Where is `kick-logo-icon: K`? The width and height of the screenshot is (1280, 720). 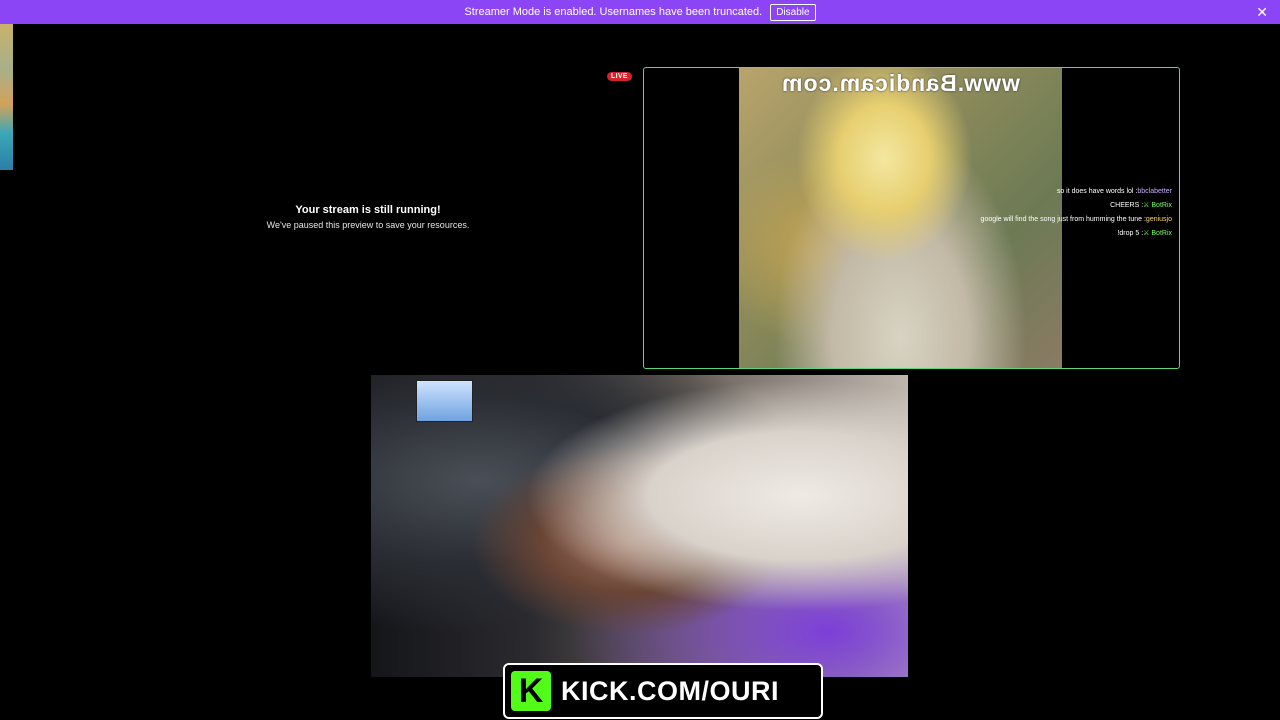 kick-logo-icon: K is located at coordinates (531, 691).